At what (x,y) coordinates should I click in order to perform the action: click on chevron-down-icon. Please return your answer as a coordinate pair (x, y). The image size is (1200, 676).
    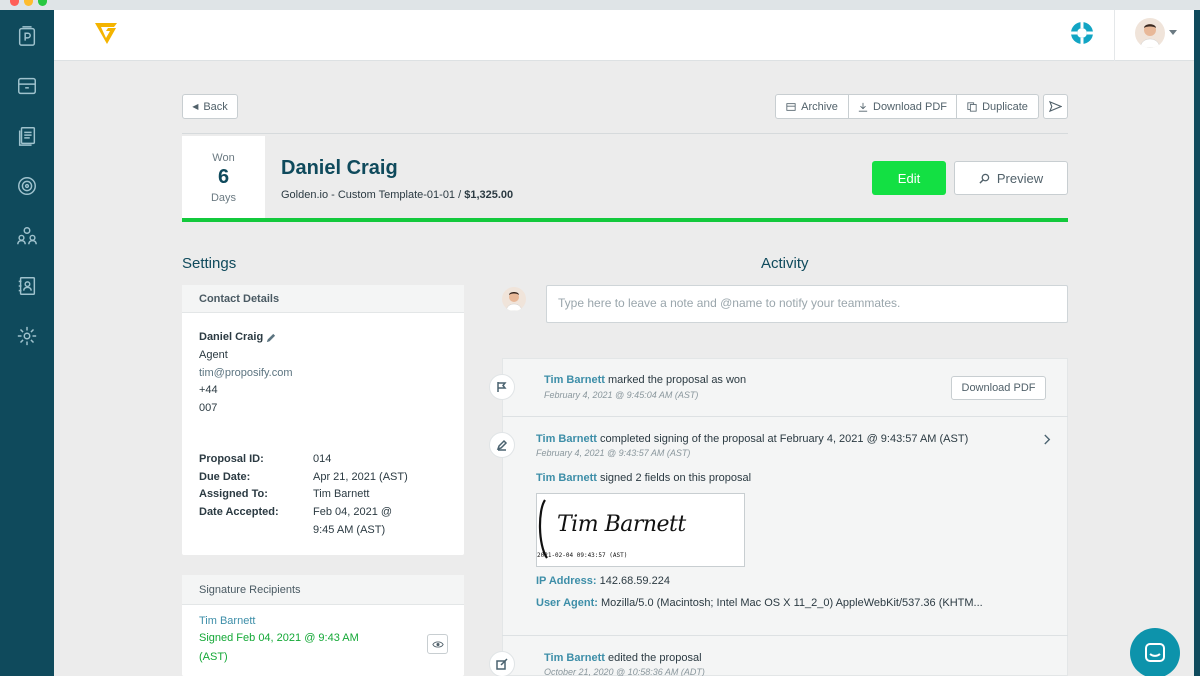
    Looking at the image, I should click on (1173, 32).